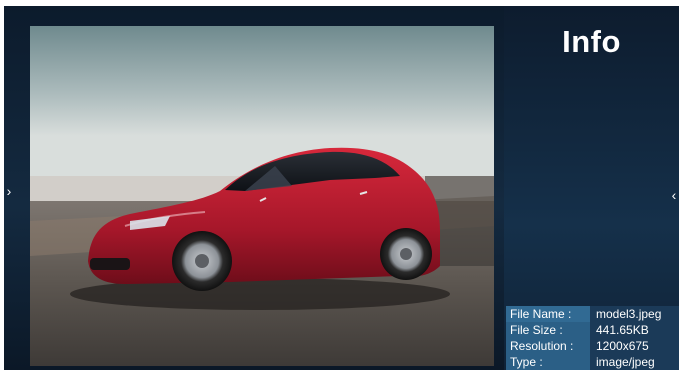 The width and height of the screenshot is (679, 373). I want to click on next-image-button: ‹, so click(674, 195).